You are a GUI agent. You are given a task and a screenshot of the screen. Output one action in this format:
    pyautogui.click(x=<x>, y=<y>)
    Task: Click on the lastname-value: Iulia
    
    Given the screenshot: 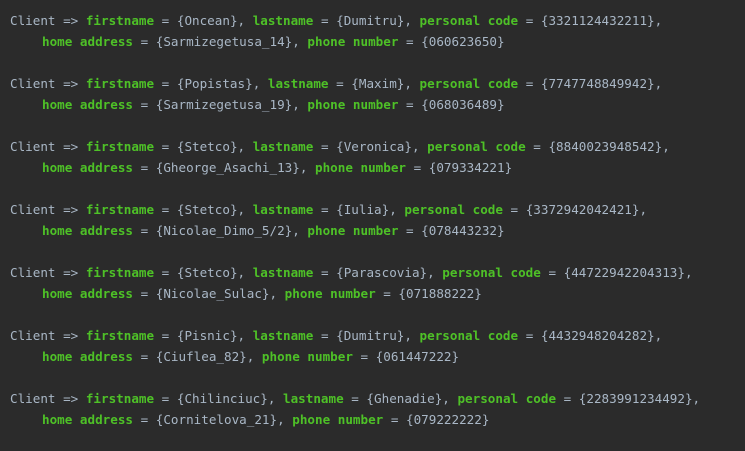 What is the action you would take?
    pyautogui.click(x=362, y=209)
    